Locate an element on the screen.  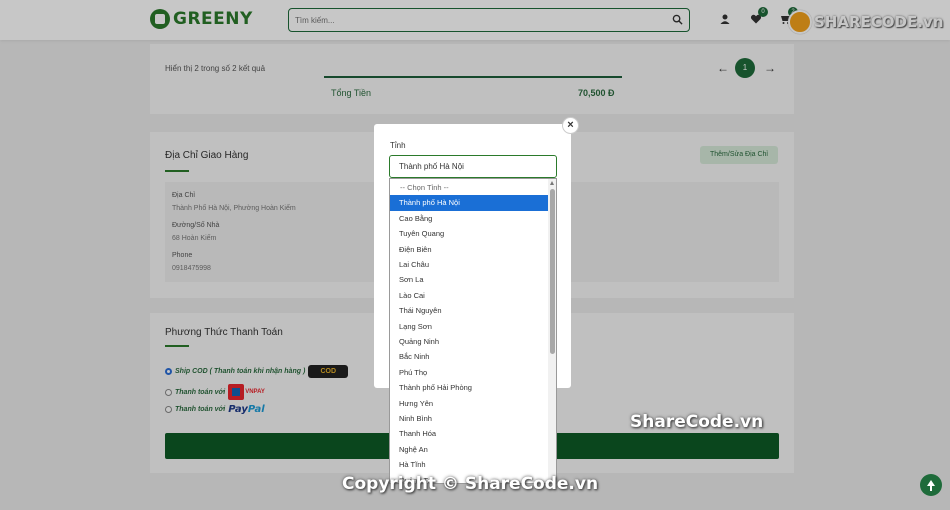
province-option: Thành phố Hải Phòng is located at coordinates (469, 387).